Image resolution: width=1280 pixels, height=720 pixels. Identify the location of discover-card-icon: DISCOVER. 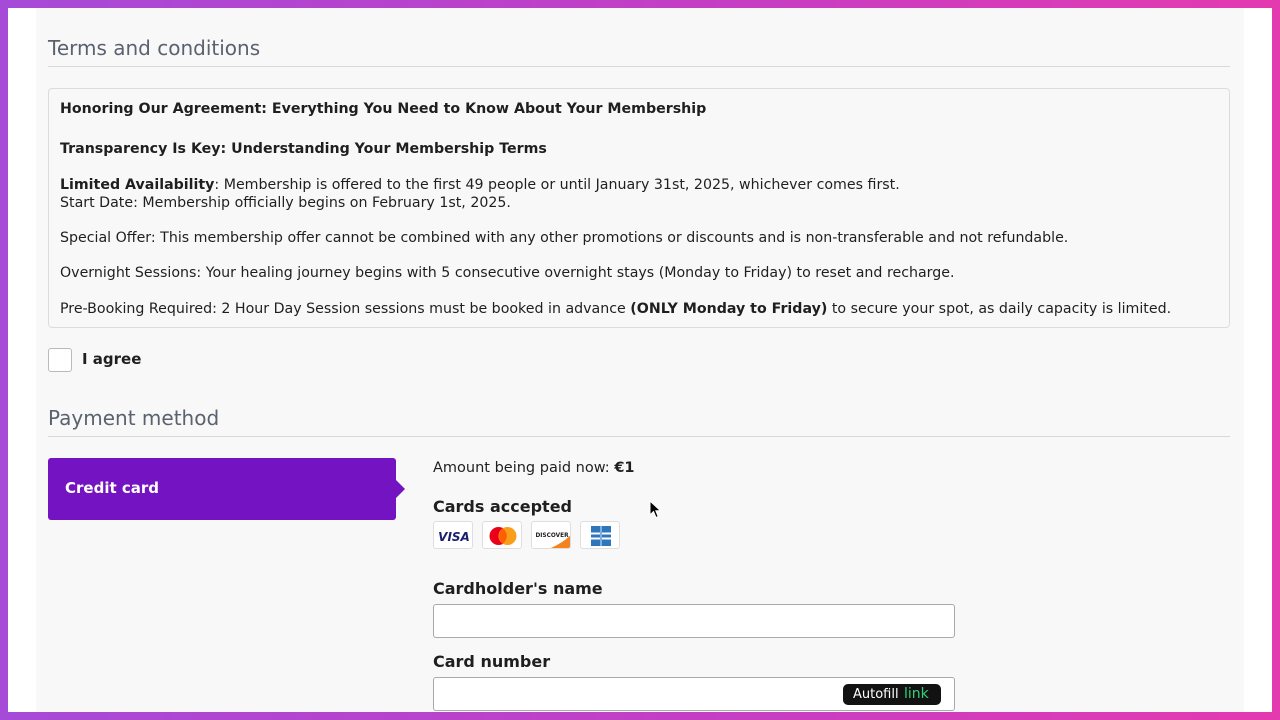
(551, 535).